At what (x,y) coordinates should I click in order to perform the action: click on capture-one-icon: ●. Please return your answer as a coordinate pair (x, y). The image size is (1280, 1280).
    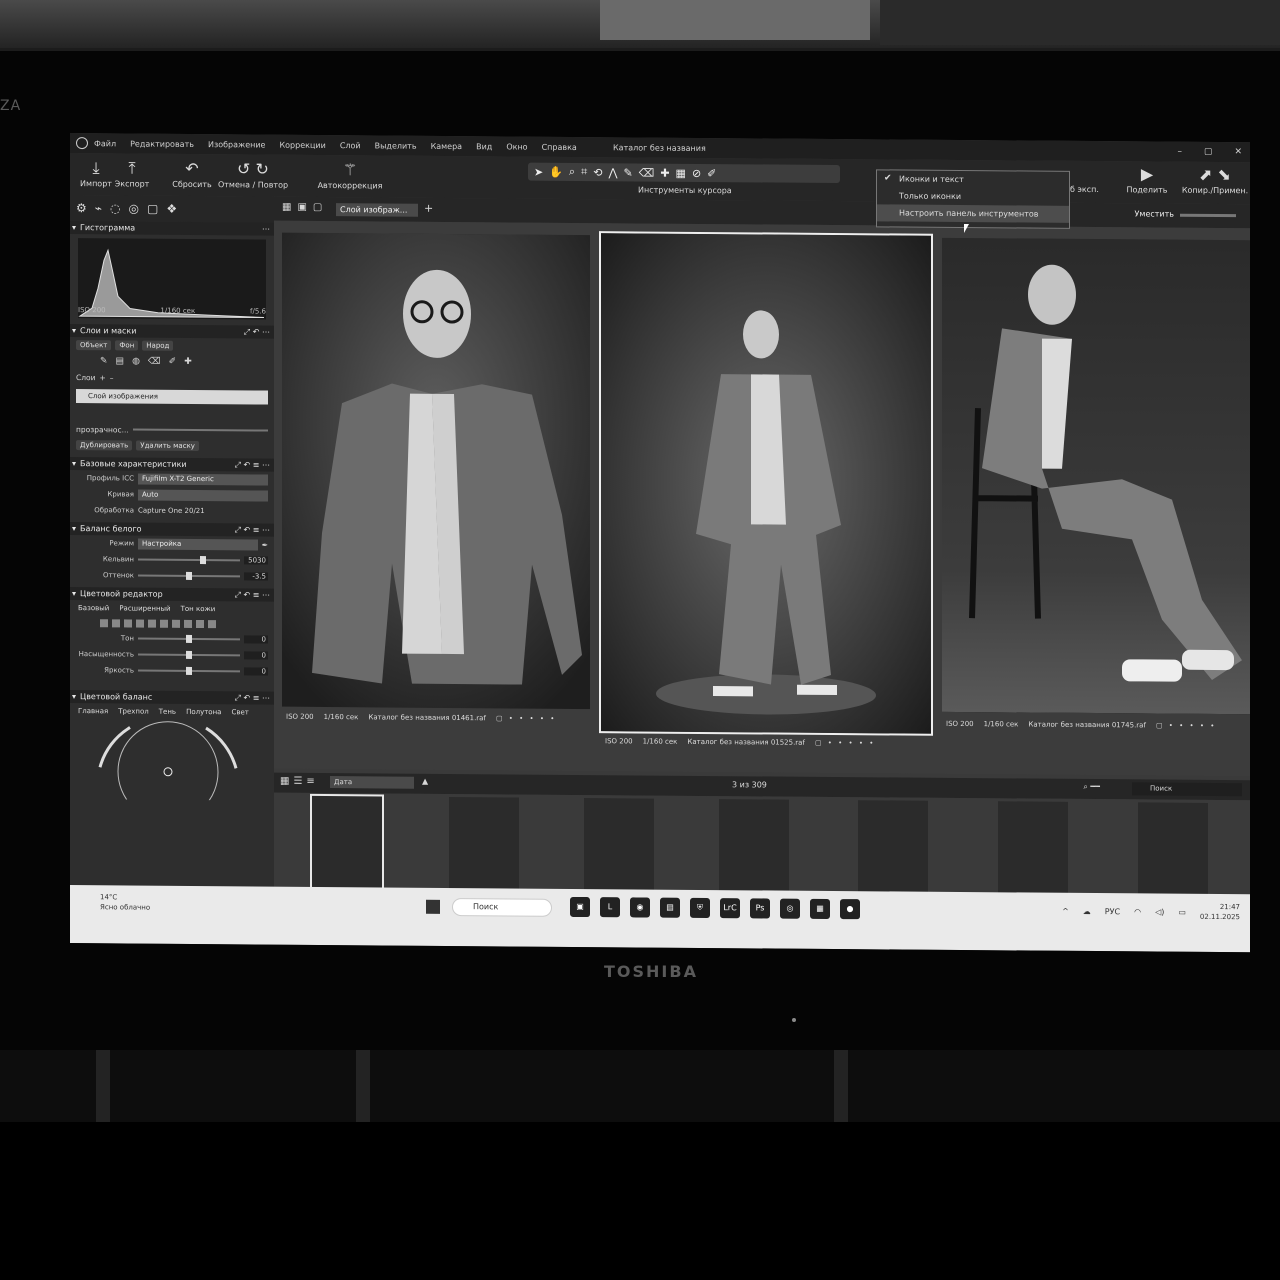
    Looking at the image, I should click on (850, 909).